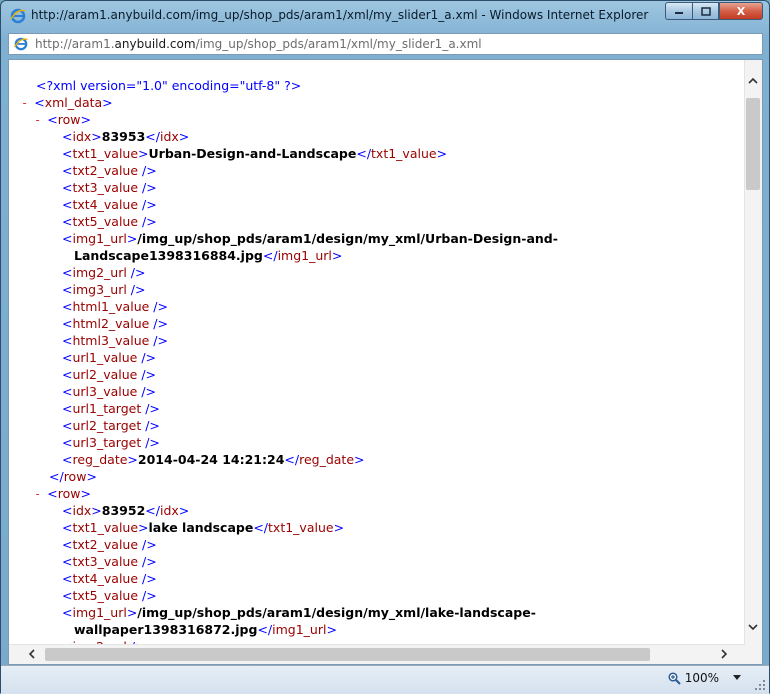 This screenshot has height=694, width=770. I want to click on xml-element: <url3_target />, so click(111, 442).